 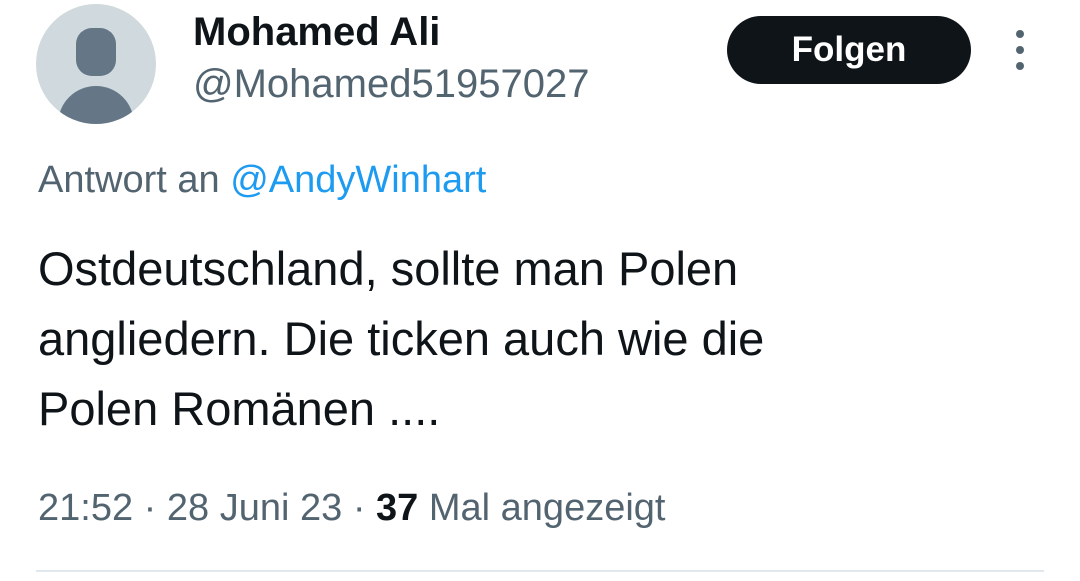 I want to click on reply-mention-link: @AndyWinhart, so click(x=358, y=180).